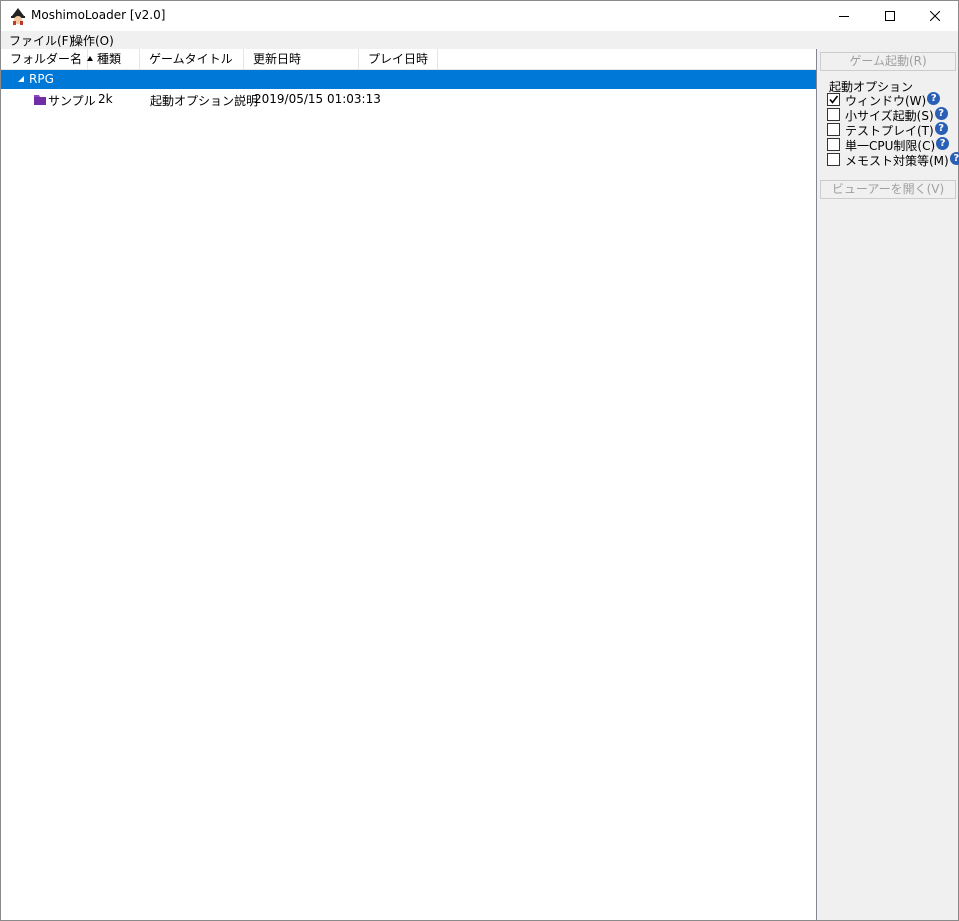  I want to click on checkbox-test-play, so click(833, 129).